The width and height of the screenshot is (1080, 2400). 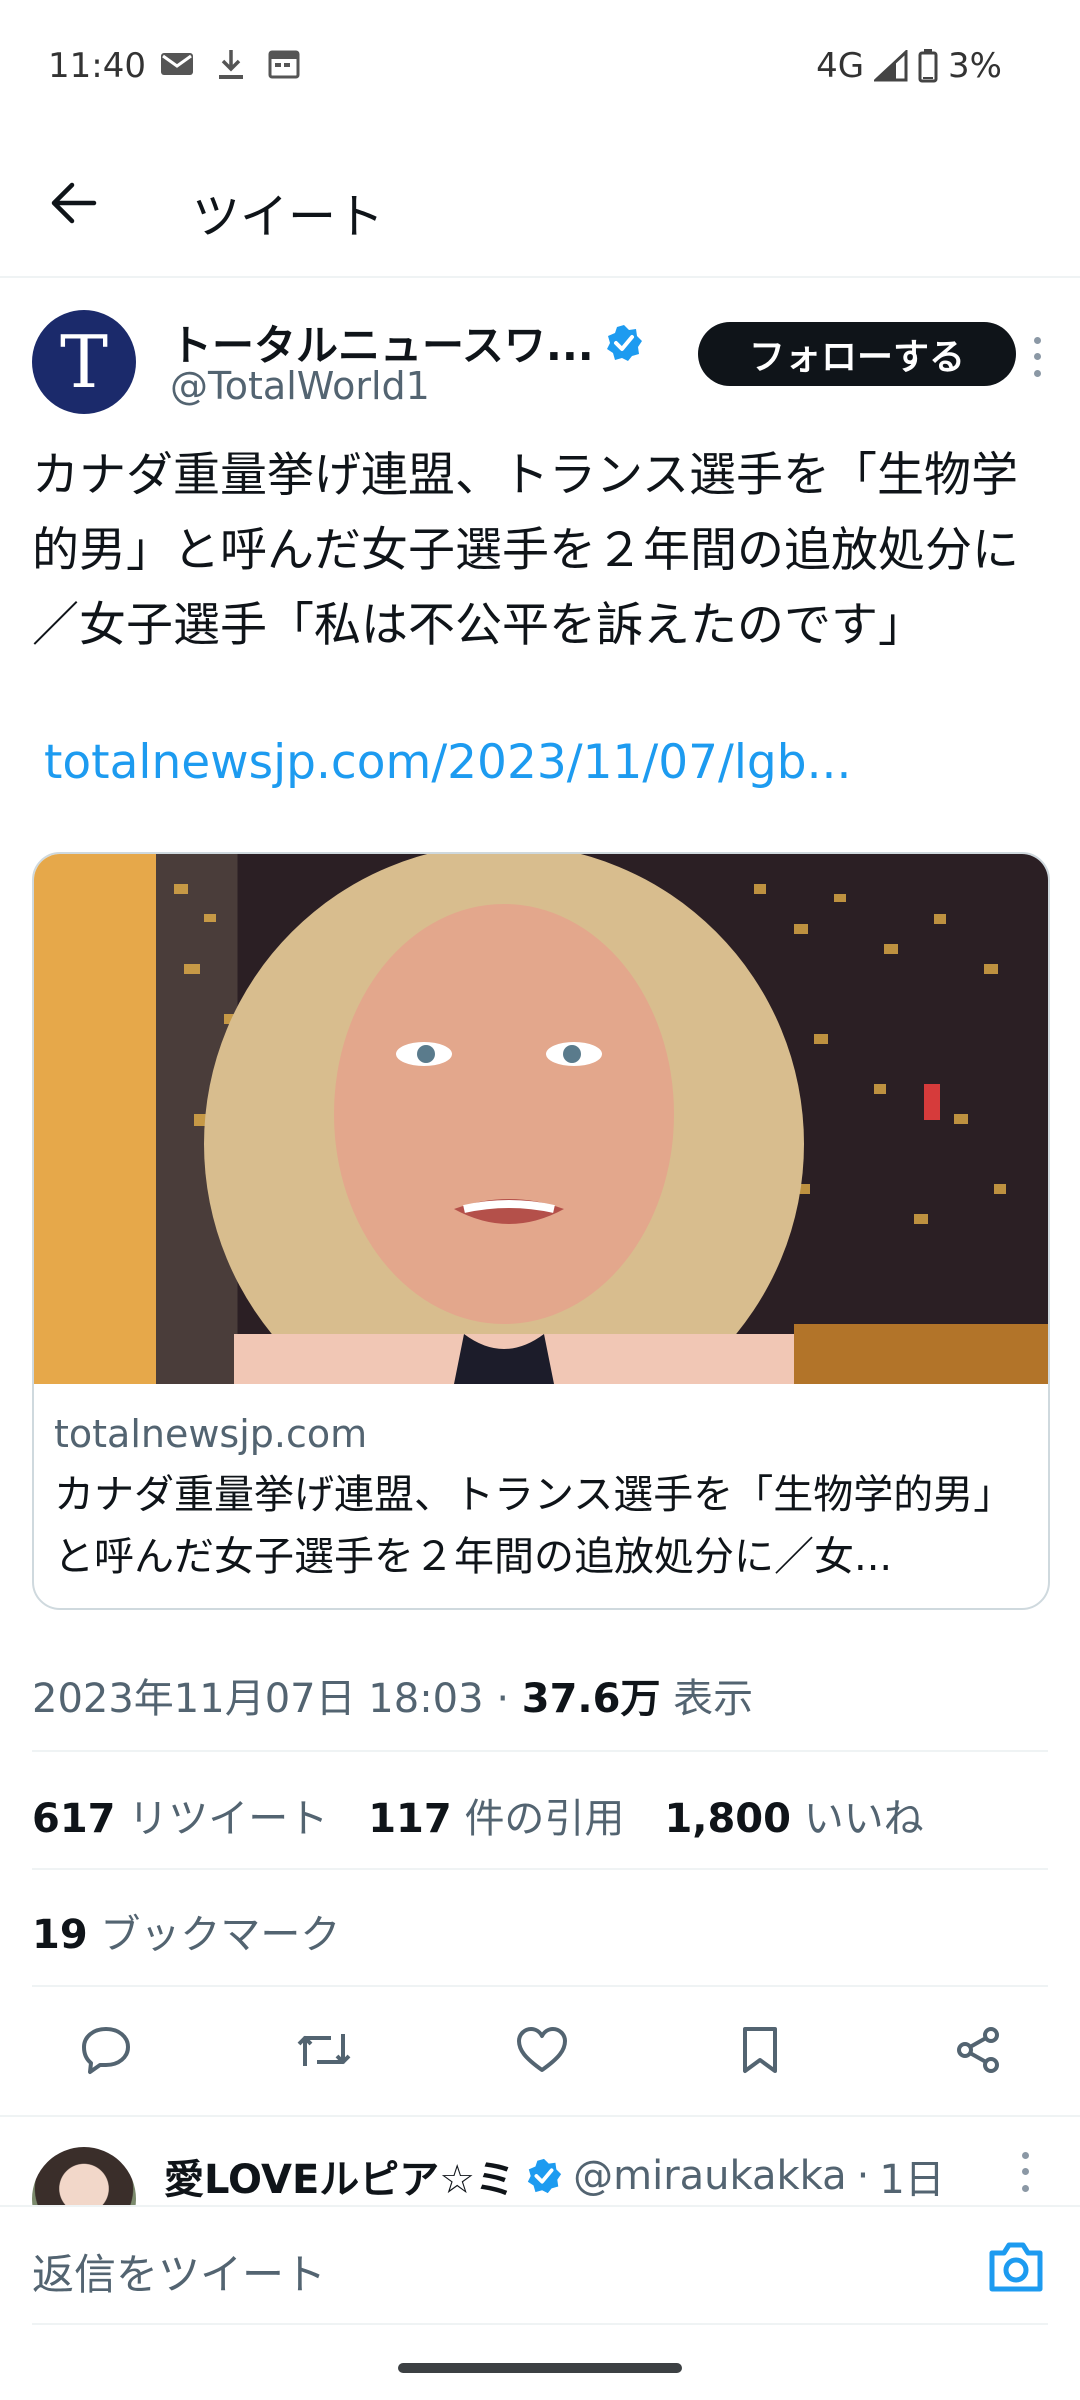 What do you see at coordinates (540, 2368) in the screenshot?
I see `home-indicator` at bounding box center [540, 2368].